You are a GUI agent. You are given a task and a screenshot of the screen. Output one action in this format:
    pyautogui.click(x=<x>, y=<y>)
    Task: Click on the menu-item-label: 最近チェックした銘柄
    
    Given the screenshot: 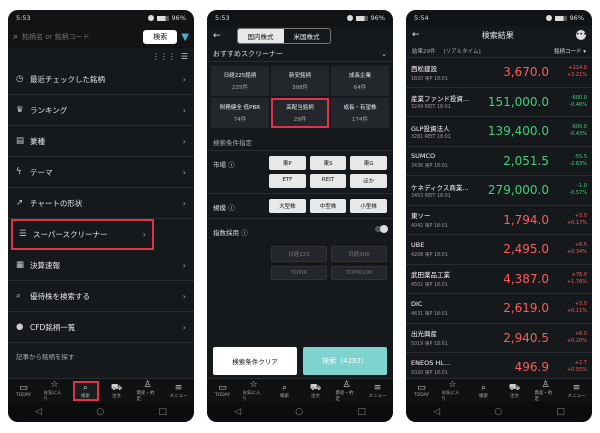 What is the action you would take?
    pyautogui.click(x=67, y=79)
    